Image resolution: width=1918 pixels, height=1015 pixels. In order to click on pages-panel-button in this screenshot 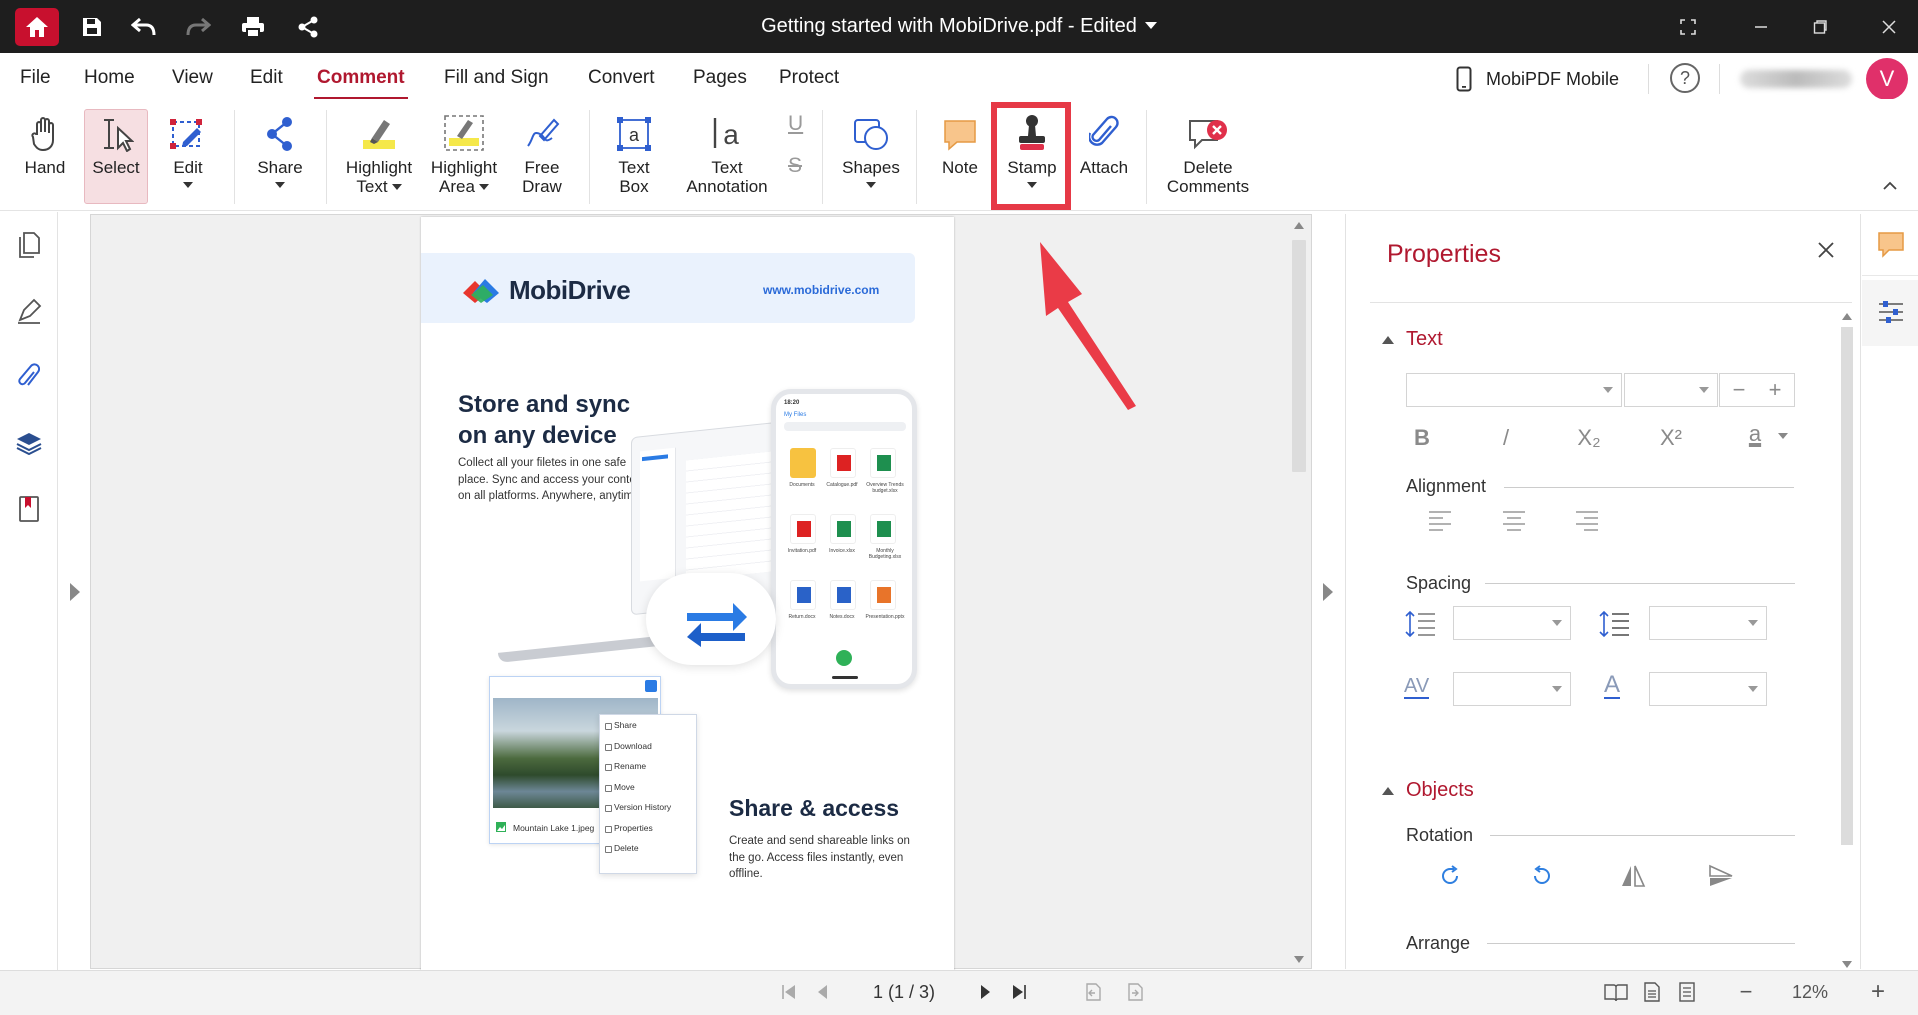, I will do `click(29, 245)`.